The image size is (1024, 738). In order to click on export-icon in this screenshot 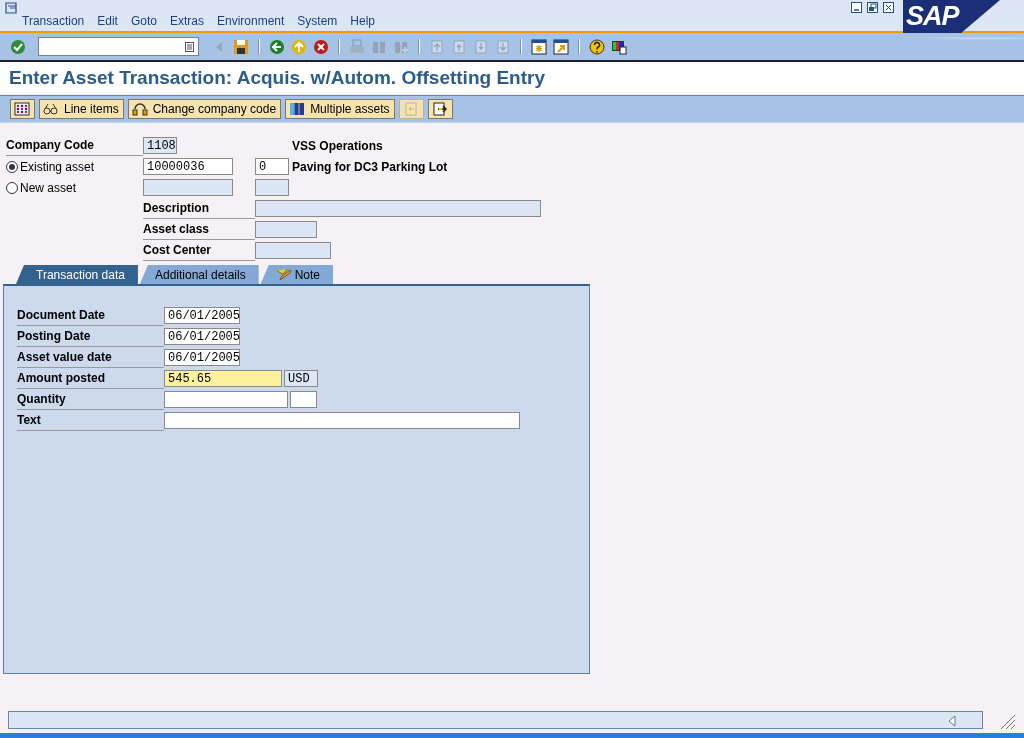, I will do `click(440, 109)`.